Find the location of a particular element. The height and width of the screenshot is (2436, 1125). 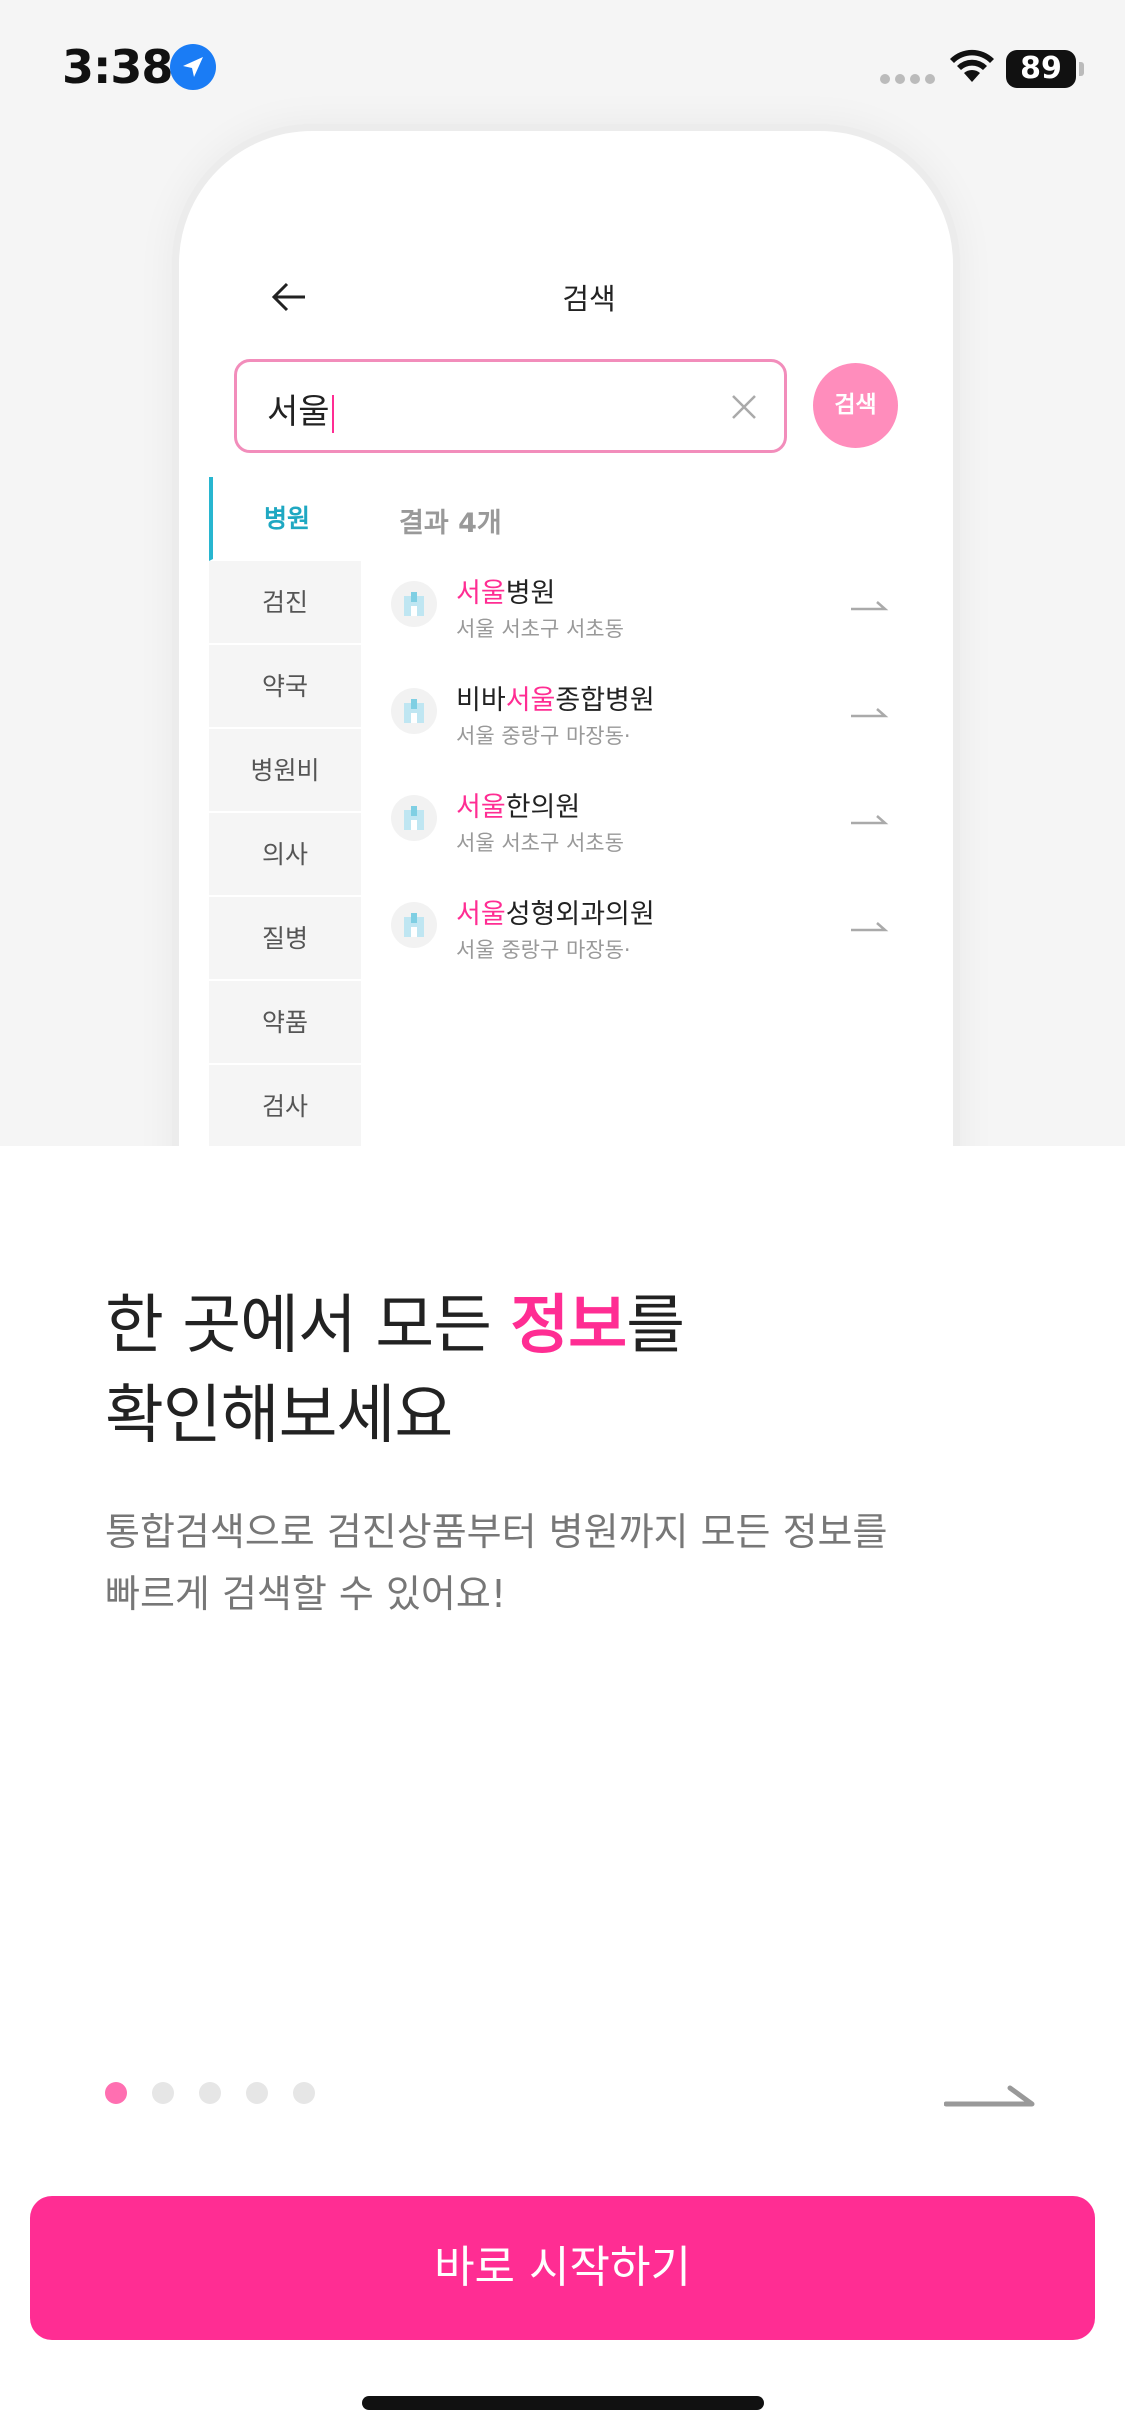

mockup-search-query: 서울 is located at coordinates (298, 412).